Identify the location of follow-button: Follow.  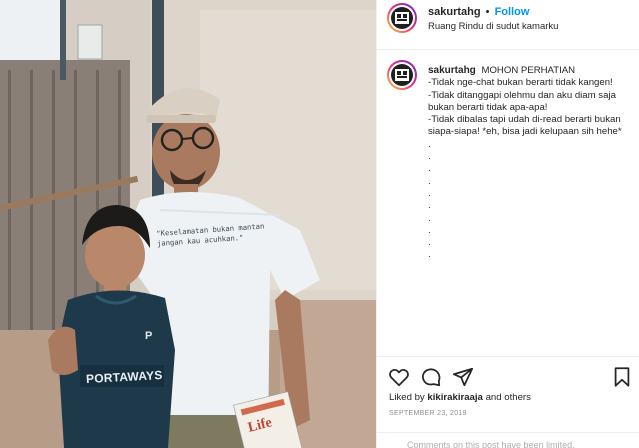
(512, 12).